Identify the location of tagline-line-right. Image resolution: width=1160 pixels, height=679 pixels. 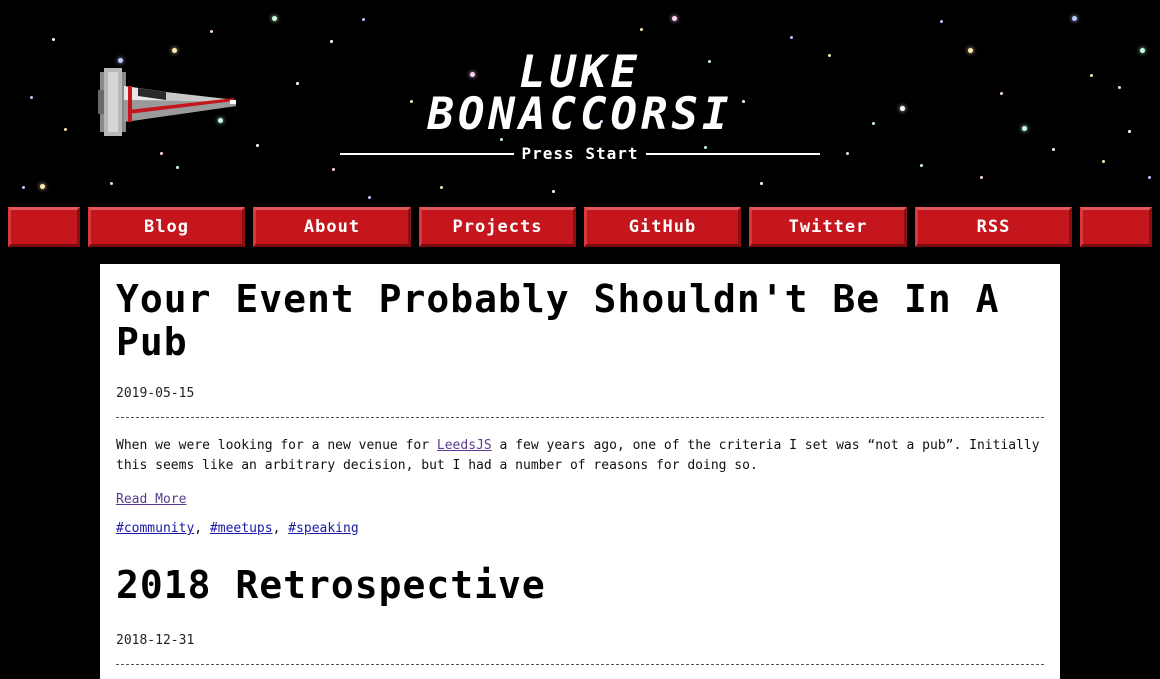
(733, 153).